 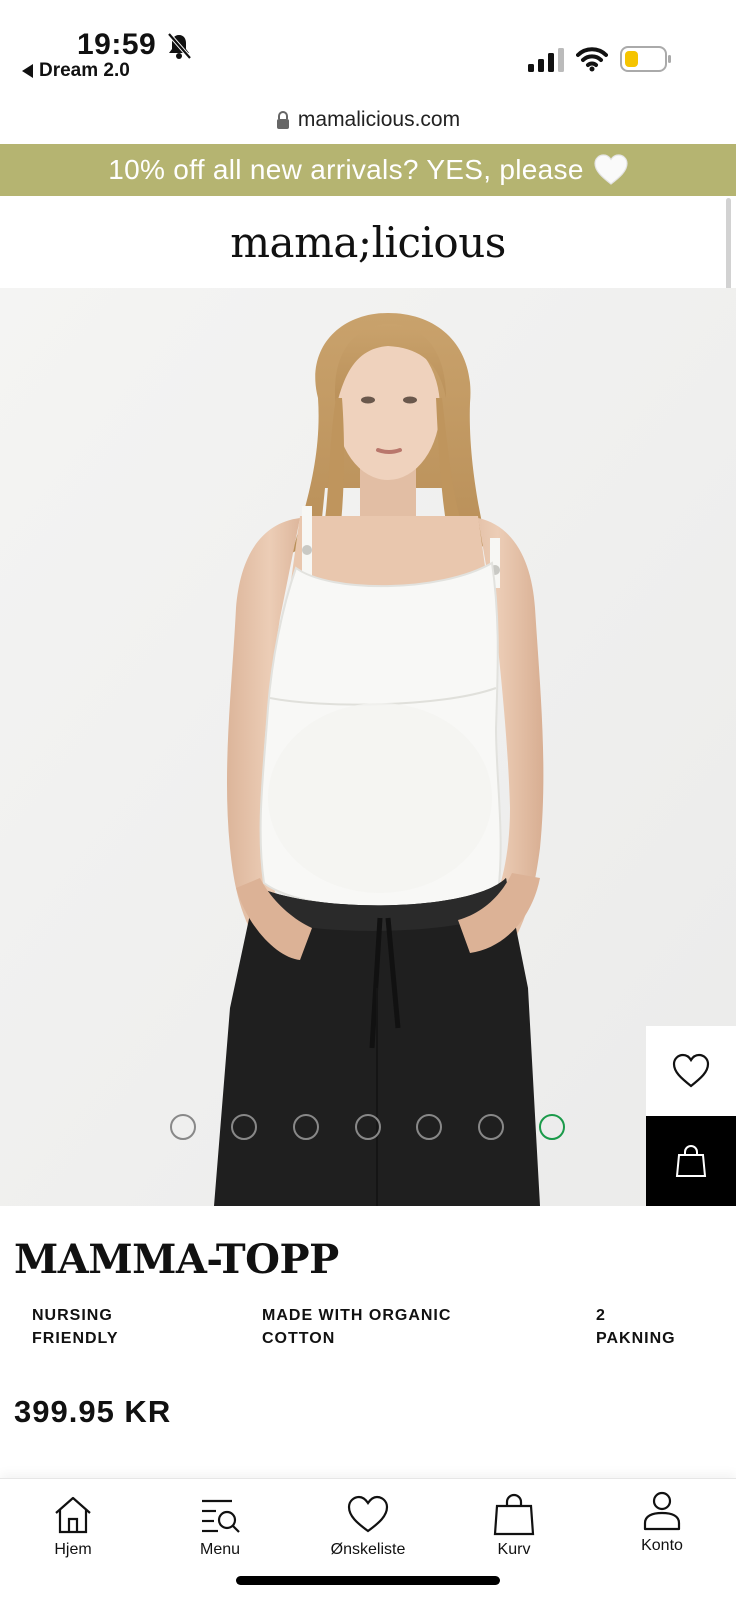 What do you see at coordinates (636, 1338) in the screenshot?
I see `feature-line: PAKNING` at bounding box center [636, 1338].